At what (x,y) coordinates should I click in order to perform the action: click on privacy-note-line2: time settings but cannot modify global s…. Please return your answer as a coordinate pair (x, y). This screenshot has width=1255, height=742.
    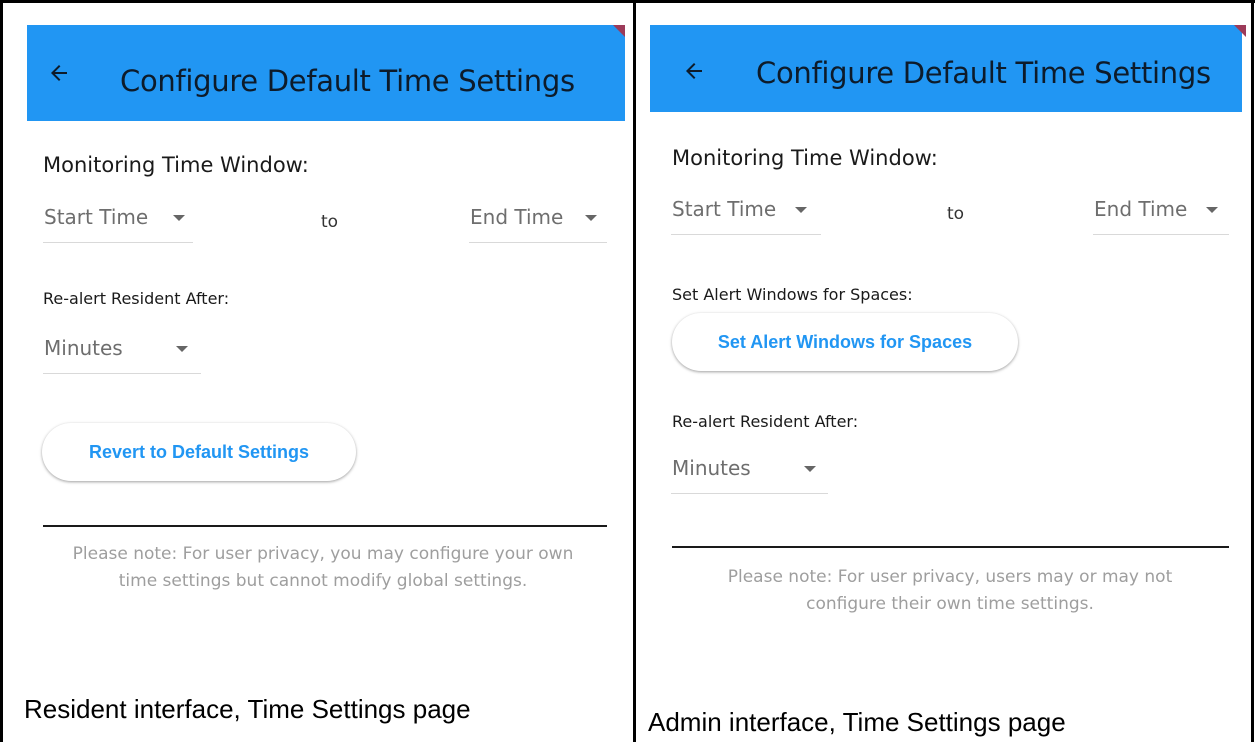
    Looking at the image, I should click on (323, 581).